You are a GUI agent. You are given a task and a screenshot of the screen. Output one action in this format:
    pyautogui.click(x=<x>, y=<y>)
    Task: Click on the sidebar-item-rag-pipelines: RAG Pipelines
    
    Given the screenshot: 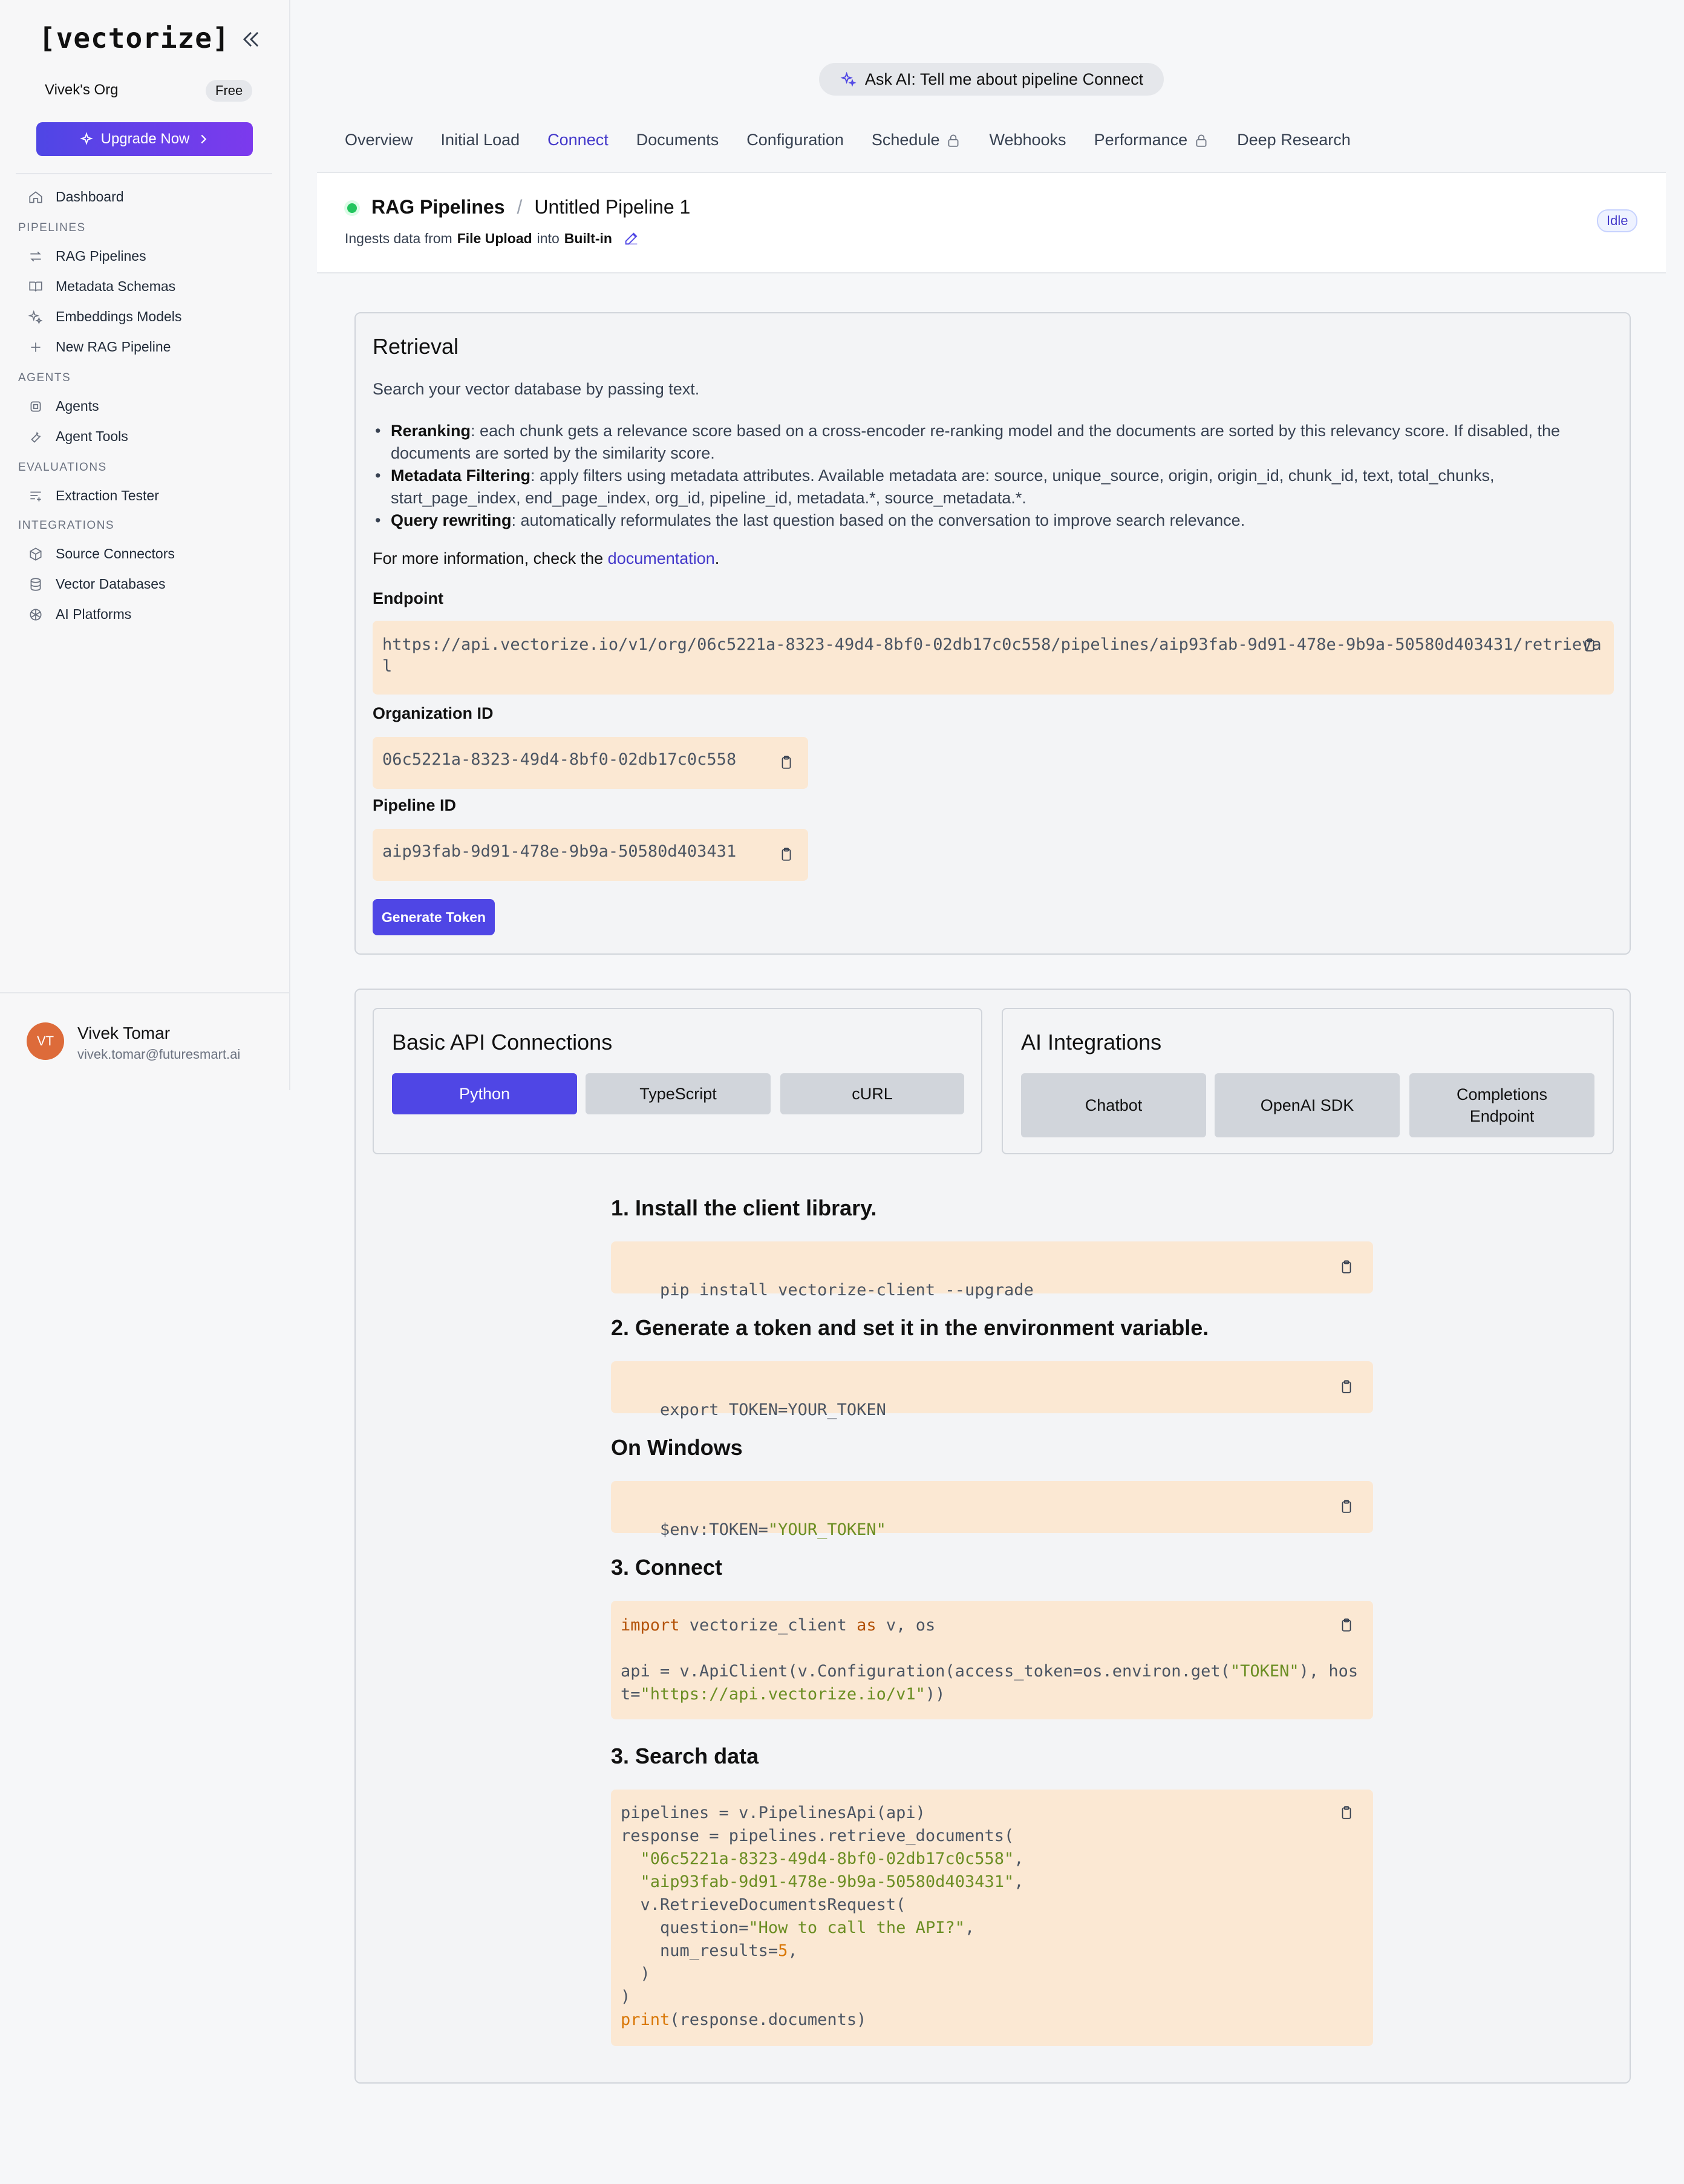 What is the action you would take?
    pyautogui.click(x=87, y=256)
    